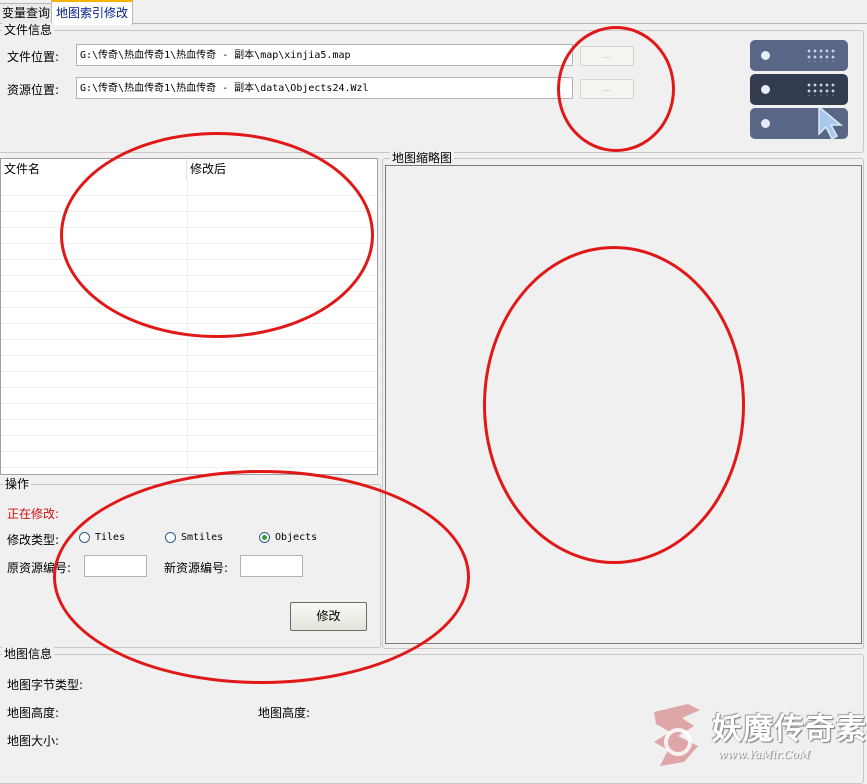 Image resolution: width=867 pixels, height=784 pixels. I want to click on list-header: 文件名 修改后, so click(189, 170).